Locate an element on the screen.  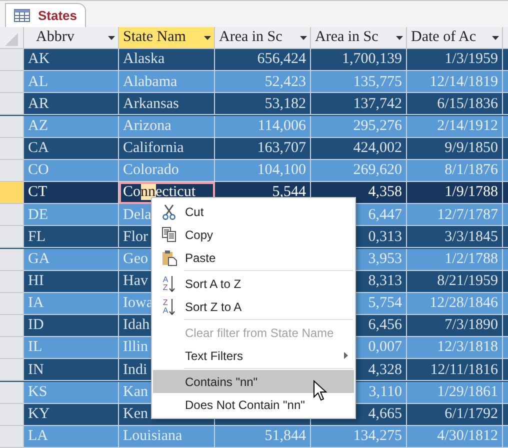
table-cell: CO is located at coordinates (71, 171).